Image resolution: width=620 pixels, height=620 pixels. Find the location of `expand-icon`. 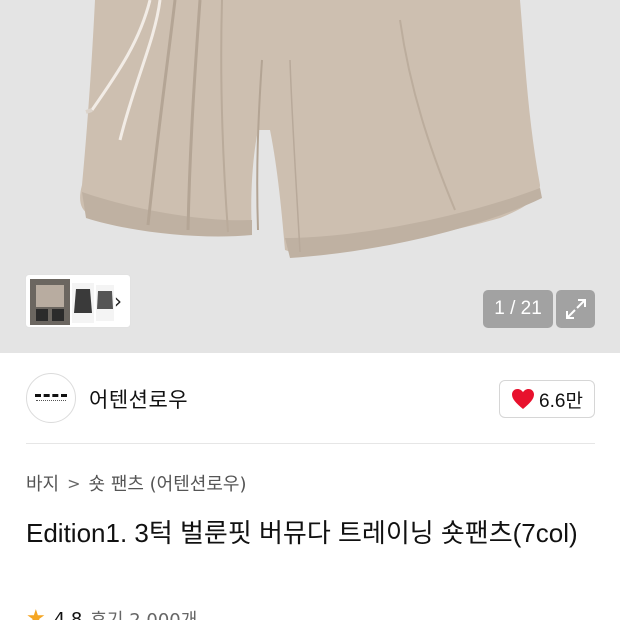

expand-icon is located at coordinates (575, 309).